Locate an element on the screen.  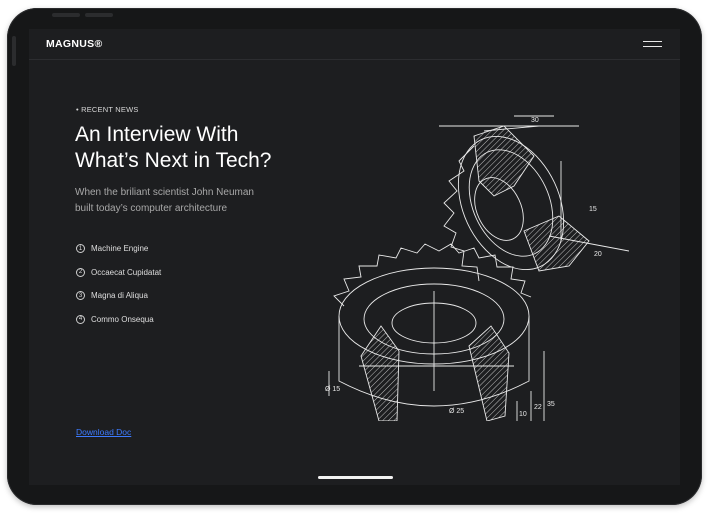
tablet-side-button is located at coordinates (14, 51).